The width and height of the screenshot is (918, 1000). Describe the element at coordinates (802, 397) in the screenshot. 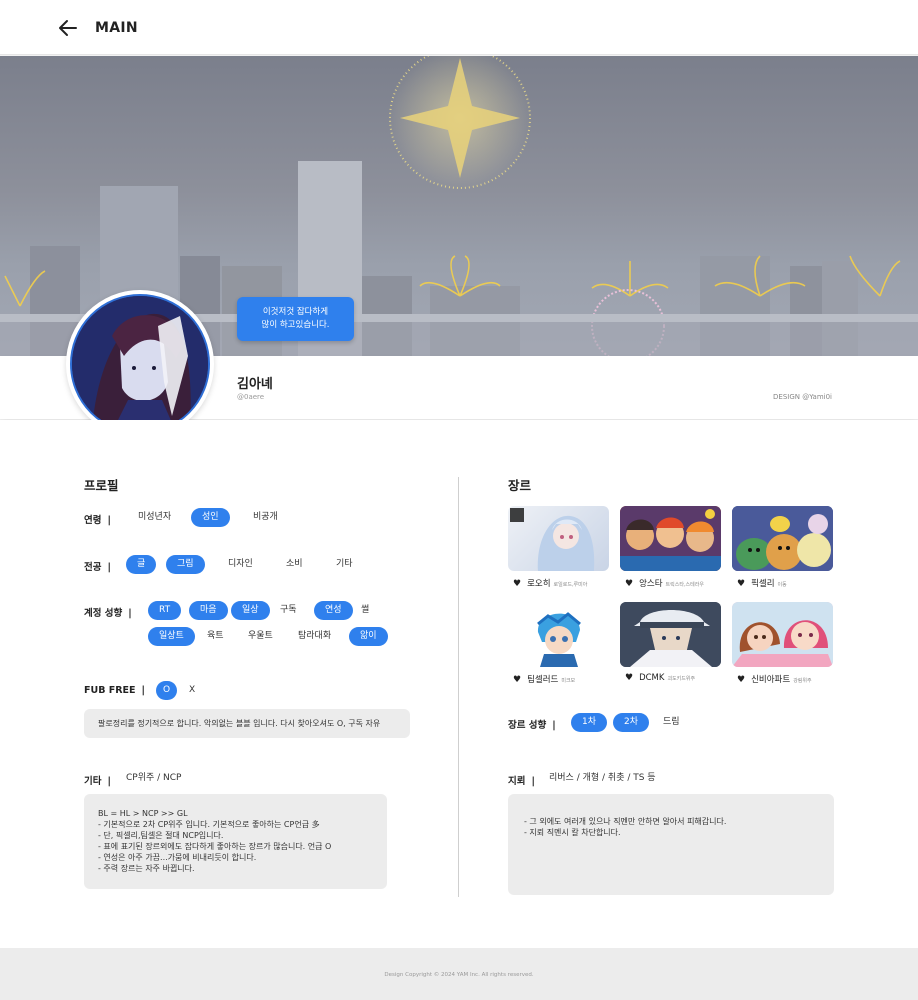

I see `design-credit: DESIGN @Yami0i` at that location.